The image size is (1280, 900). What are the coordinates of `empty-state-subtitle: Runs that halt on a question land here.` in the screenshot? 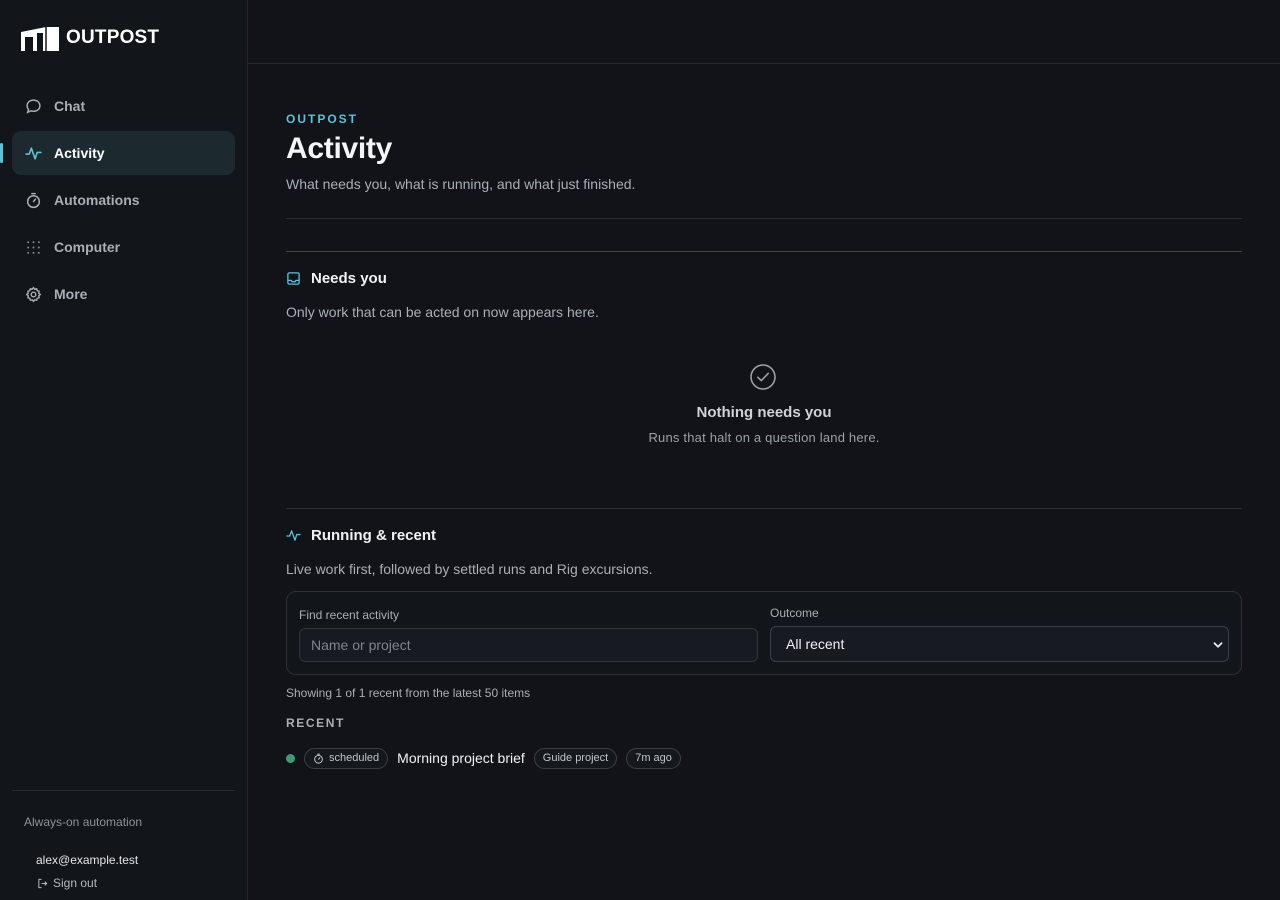 It's located at (764, 437).